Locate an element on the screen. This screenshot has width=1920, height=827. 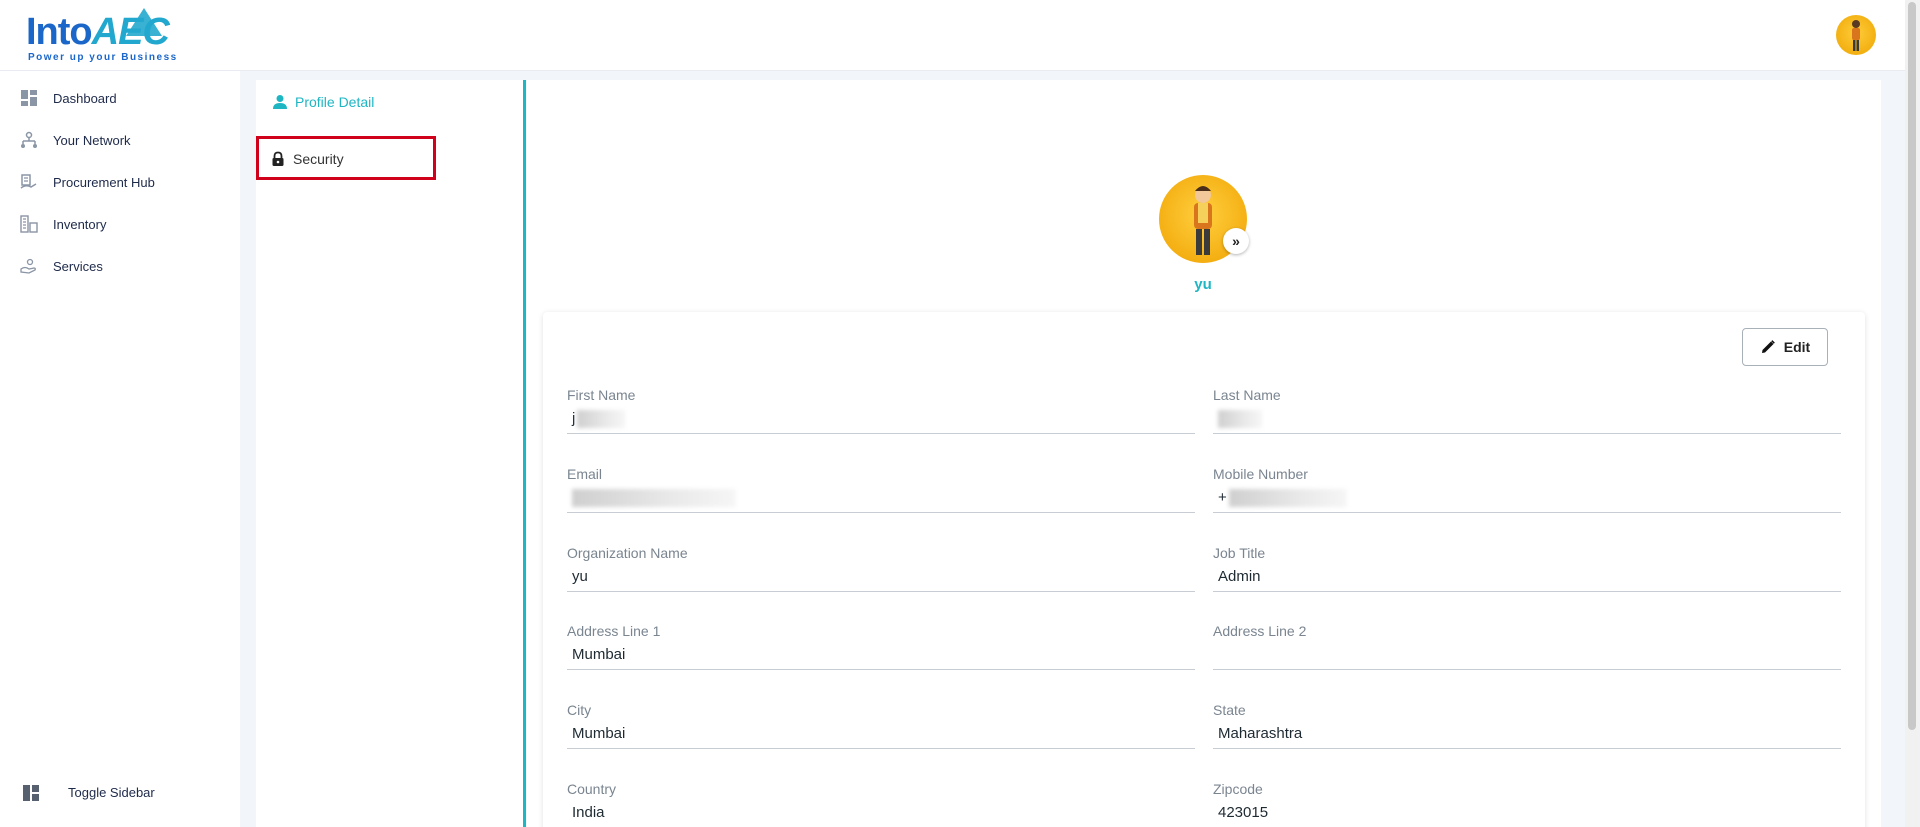
pencil-icon is located at coordinates (1768, 346).